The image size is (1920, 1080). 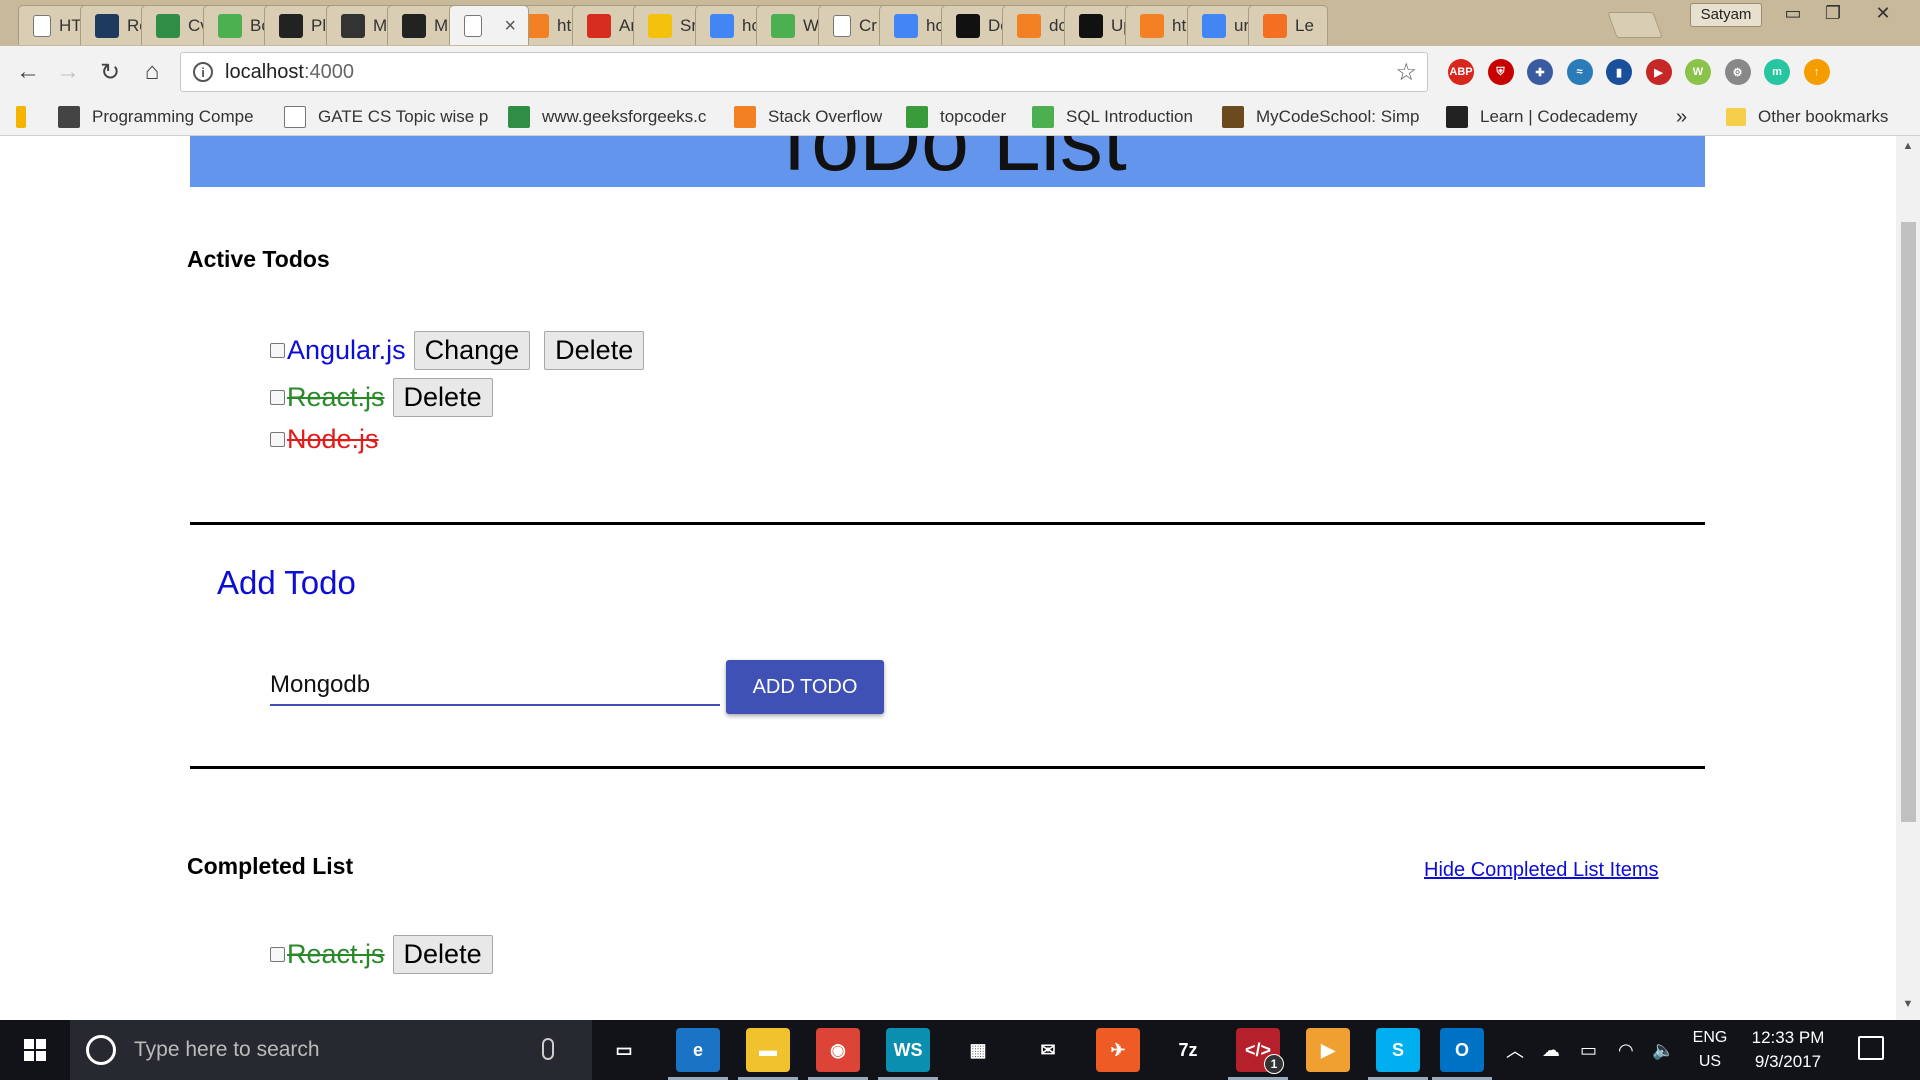 I want to click on back-arrow-icon: ←, so click(x=28, y=72).